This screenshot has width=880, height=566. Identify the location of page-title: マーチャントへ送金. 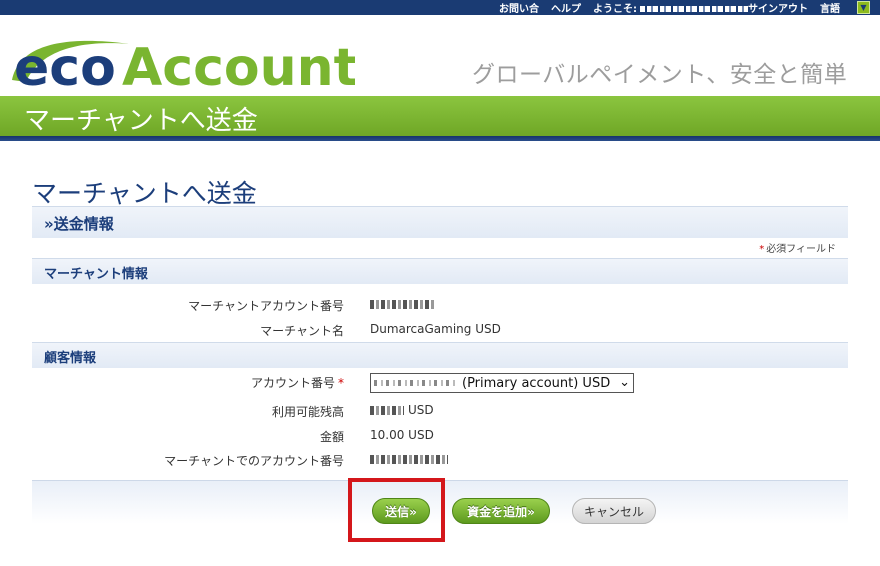
(144, 193).